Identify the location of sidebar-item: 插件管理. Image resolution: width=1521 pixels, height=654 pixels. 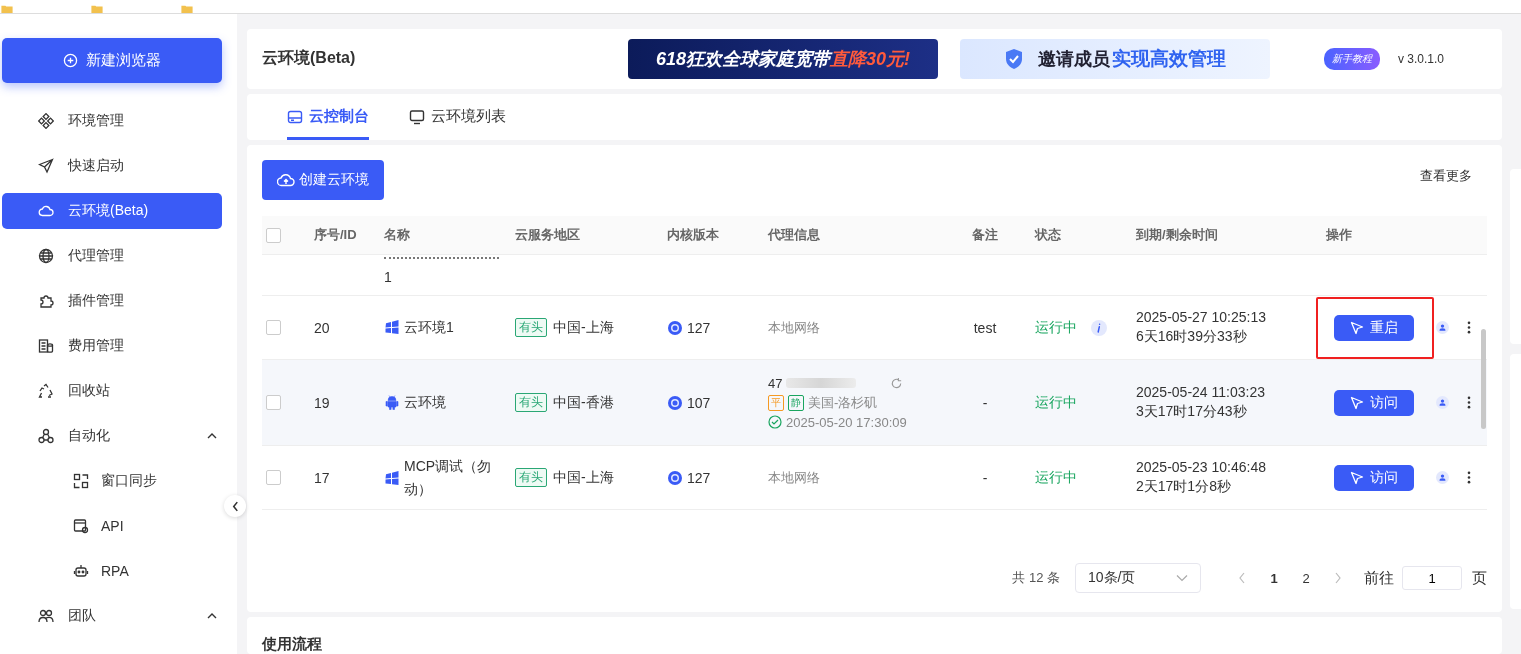
(112, 301).